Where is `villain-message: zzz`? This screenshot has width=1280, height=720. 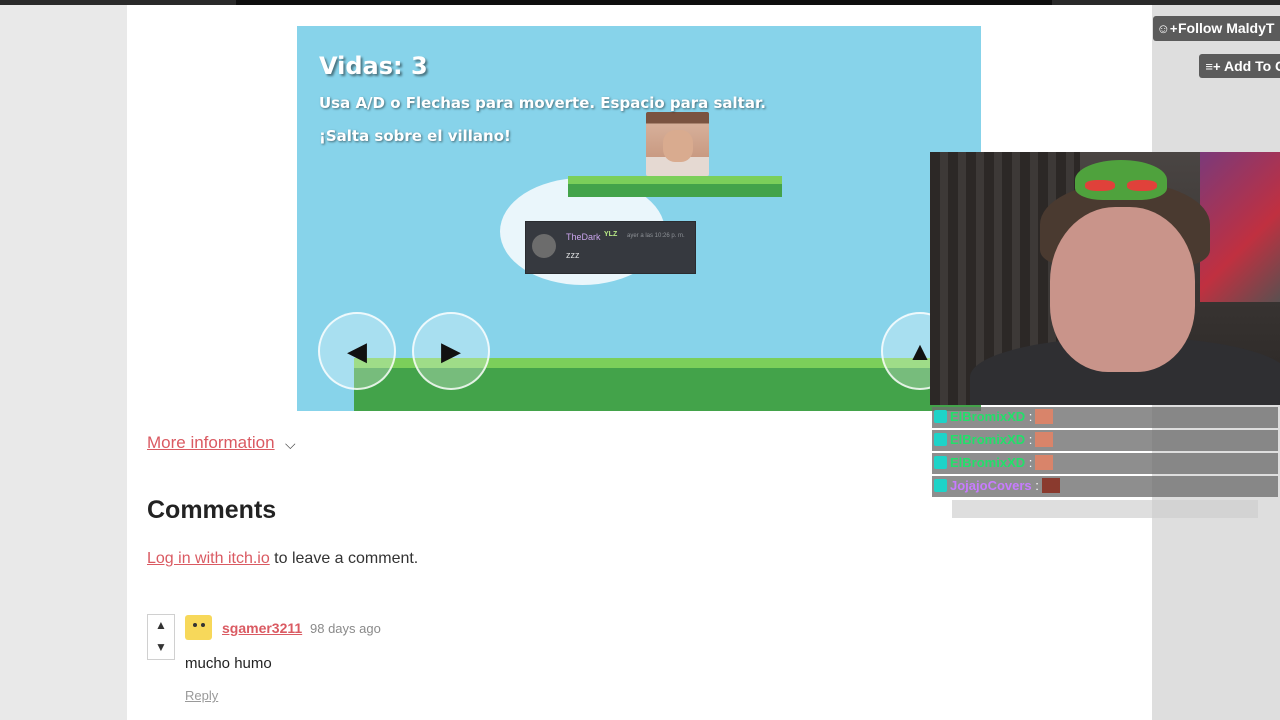 villain-message: zzz is located at coordinates (573, 255).